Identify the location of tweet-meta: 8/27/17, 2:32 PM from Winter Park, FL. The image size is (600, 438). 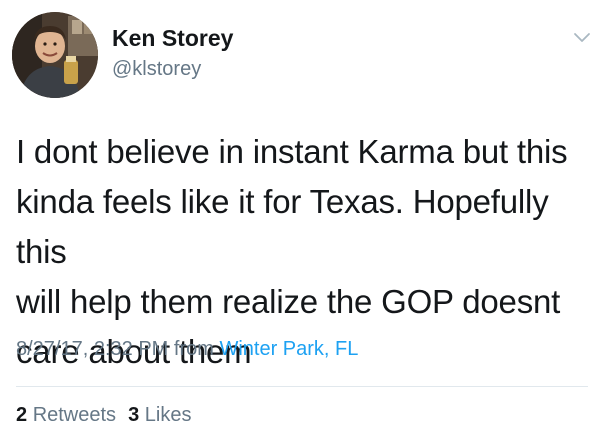
(187, 349).